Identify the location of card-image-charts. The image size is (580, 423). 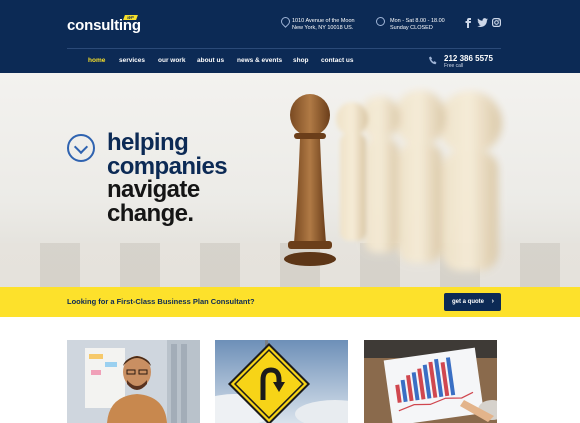
(430, 381).